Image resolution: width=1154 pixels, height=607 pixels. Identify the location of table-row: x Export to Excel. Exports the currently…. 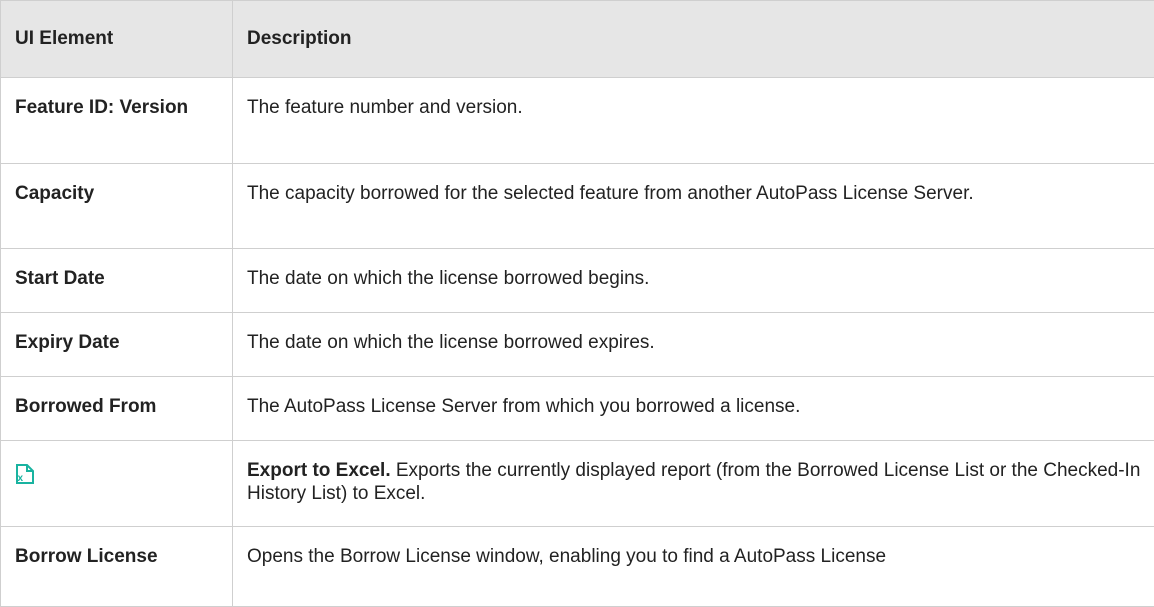
(577, 484).